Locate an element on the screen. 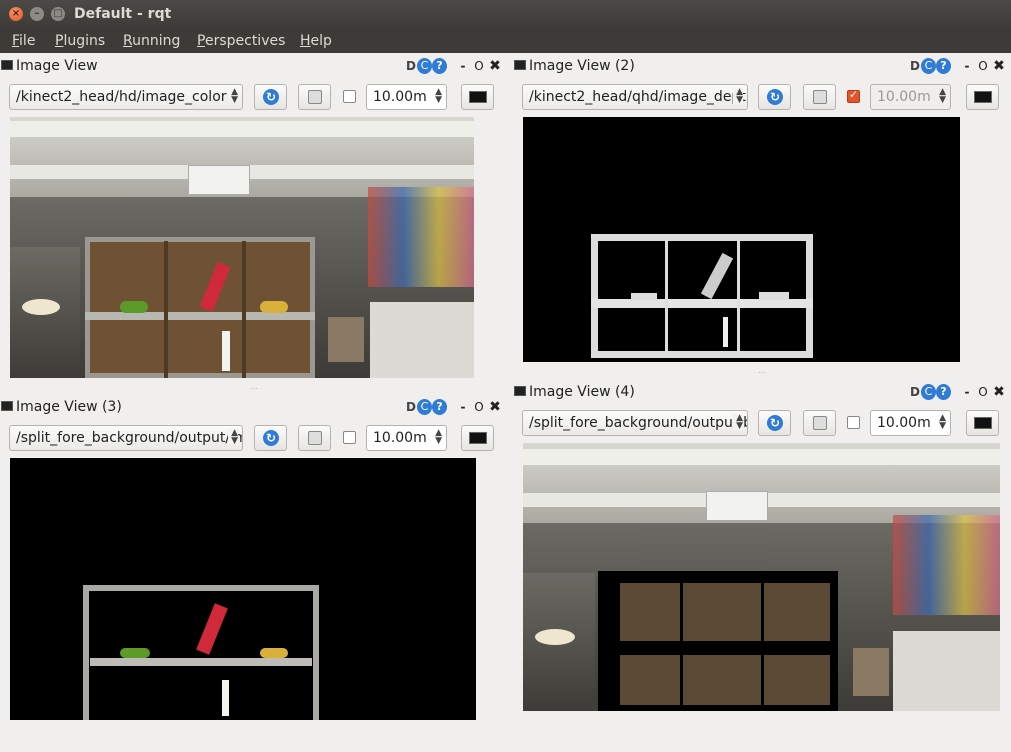 The width and height of the screenshot is (1011, 752). menu-plugins: Plugins is located at coordinates (80, 41).